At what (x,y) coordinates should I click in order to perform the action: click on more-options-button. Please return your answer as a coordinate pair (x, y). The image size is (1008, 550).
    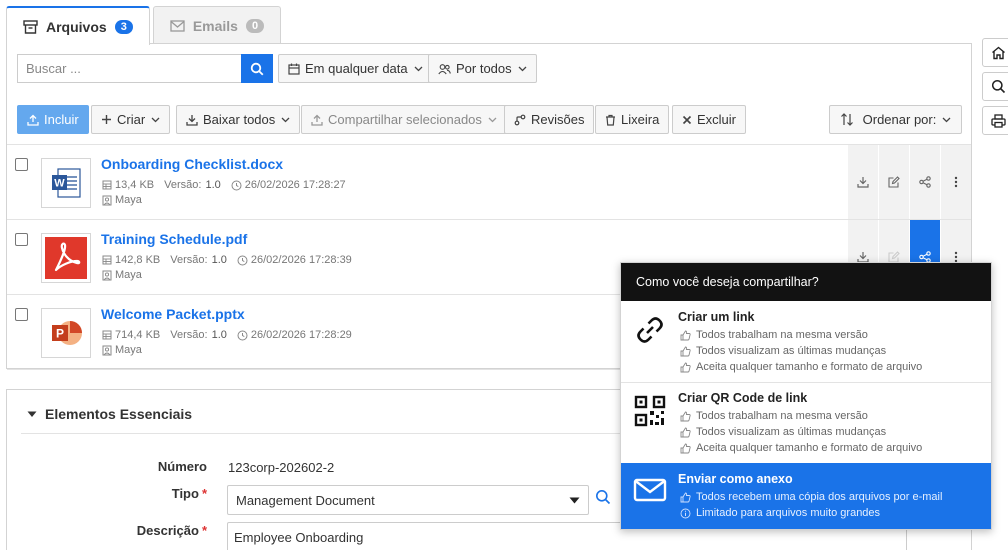
    Looking at the image, I should click on (955, 182).